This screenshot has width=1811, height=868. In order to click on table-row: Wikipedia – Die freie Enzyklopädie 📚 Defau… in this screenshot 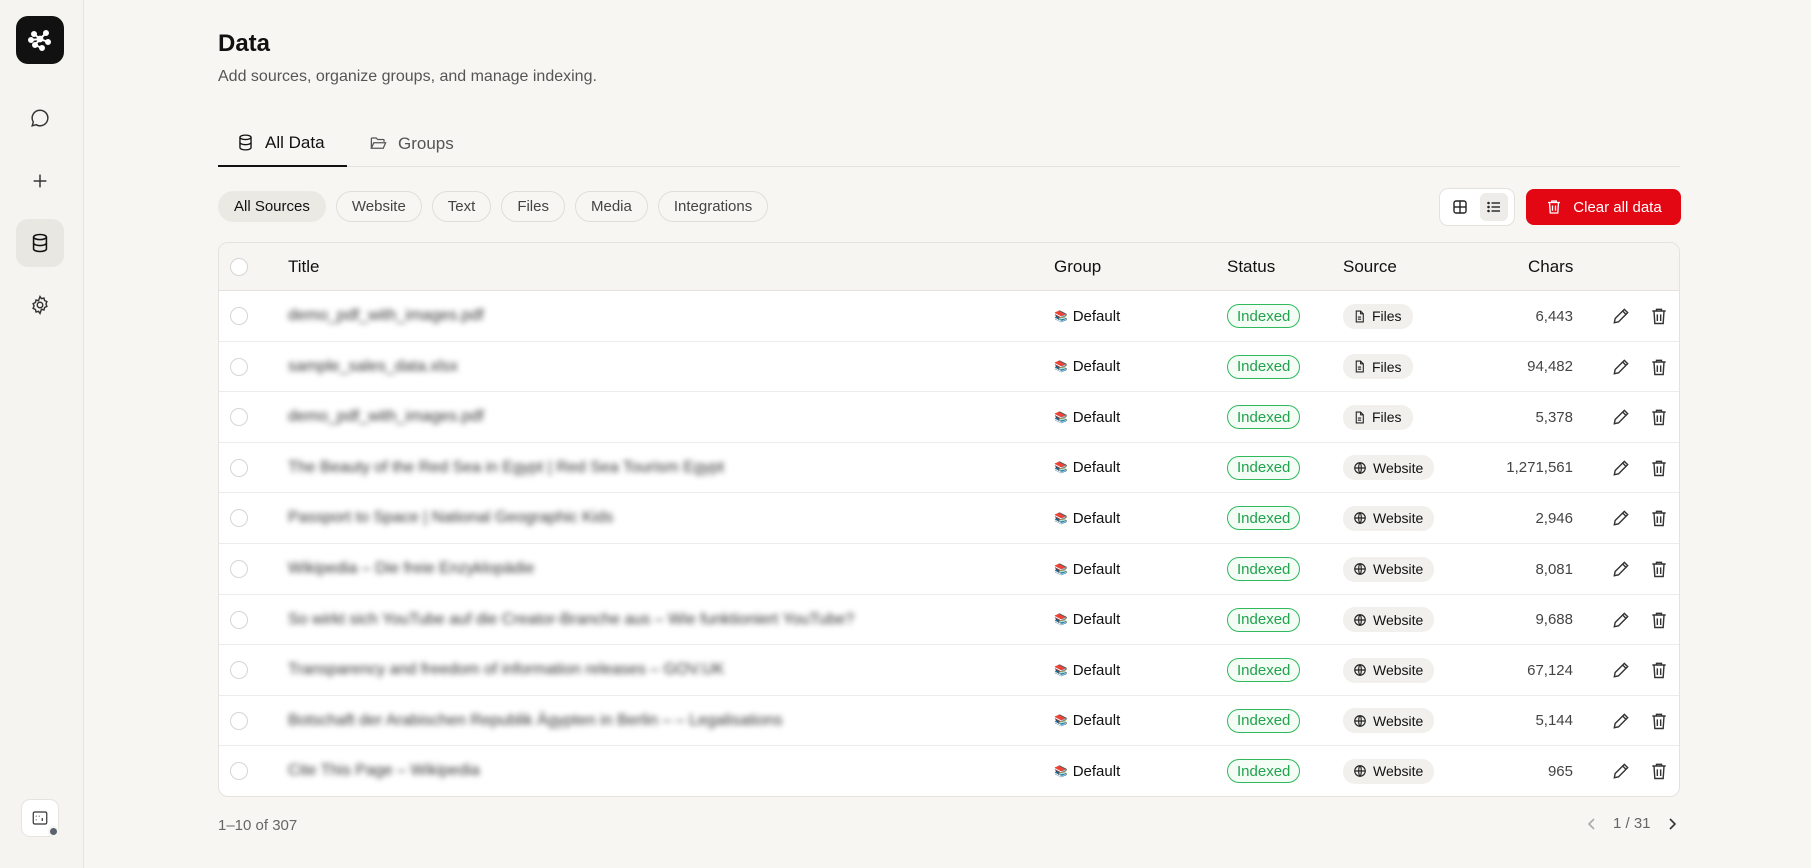, I will do `click(949, 569)`.